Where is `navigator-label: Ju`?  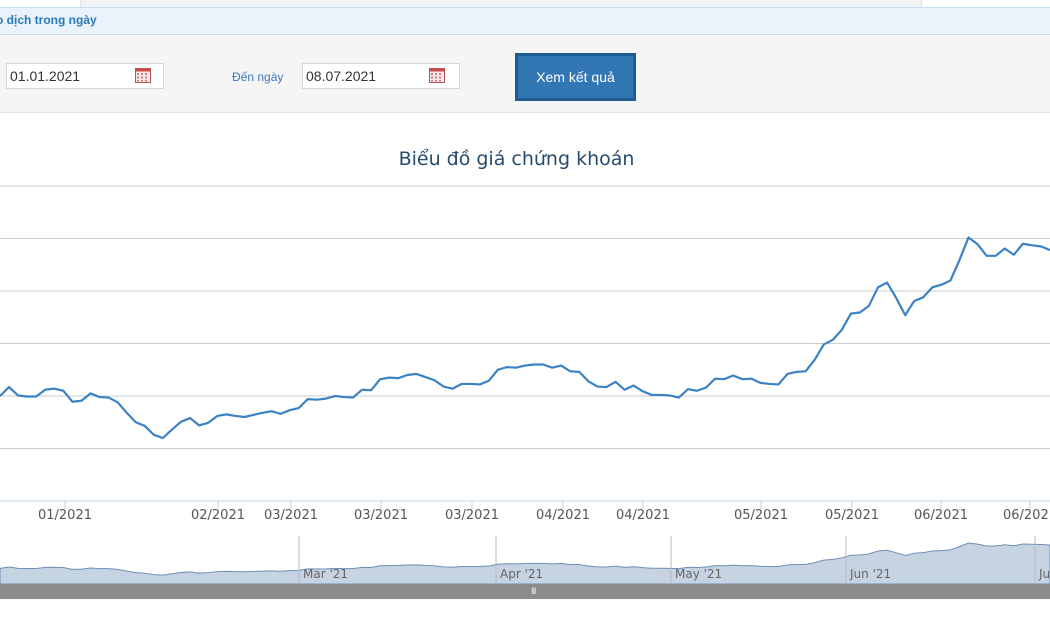
navigator-label: Ju is located at coordinates (1044, 574).